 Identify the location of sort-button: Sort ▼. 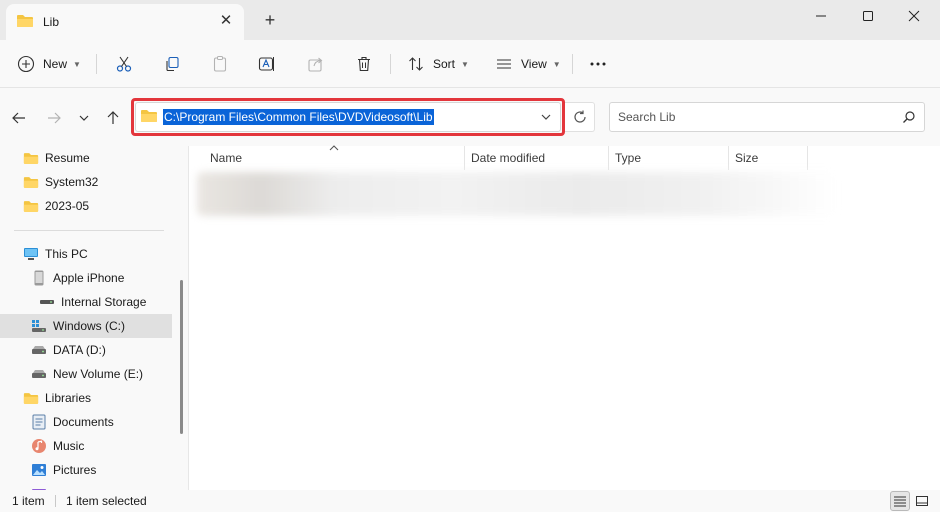
(437, 64).